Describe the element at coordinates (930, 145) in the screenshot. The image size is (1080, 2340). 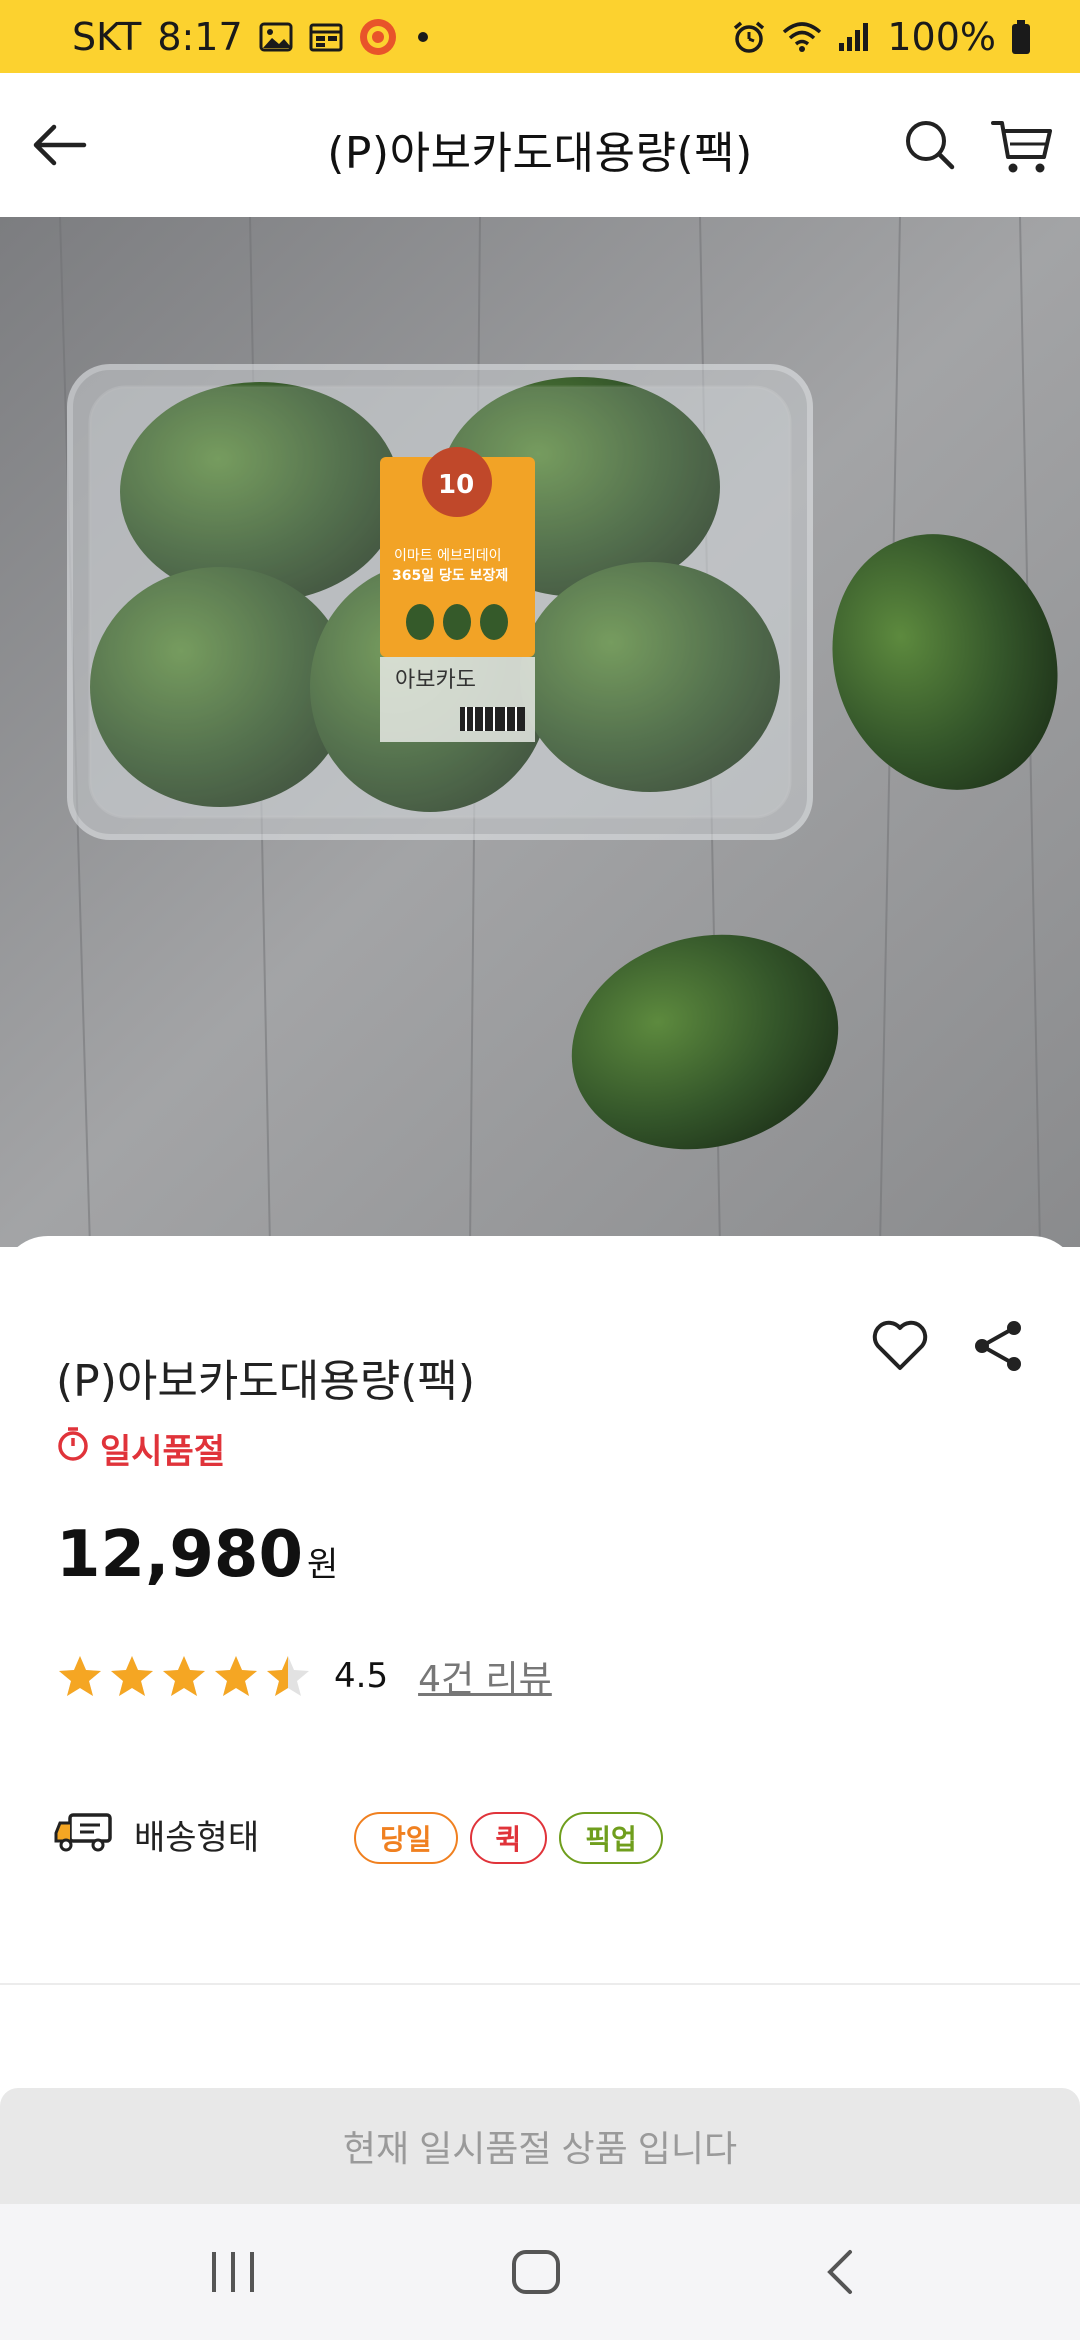
I see `search-icon` at that location.